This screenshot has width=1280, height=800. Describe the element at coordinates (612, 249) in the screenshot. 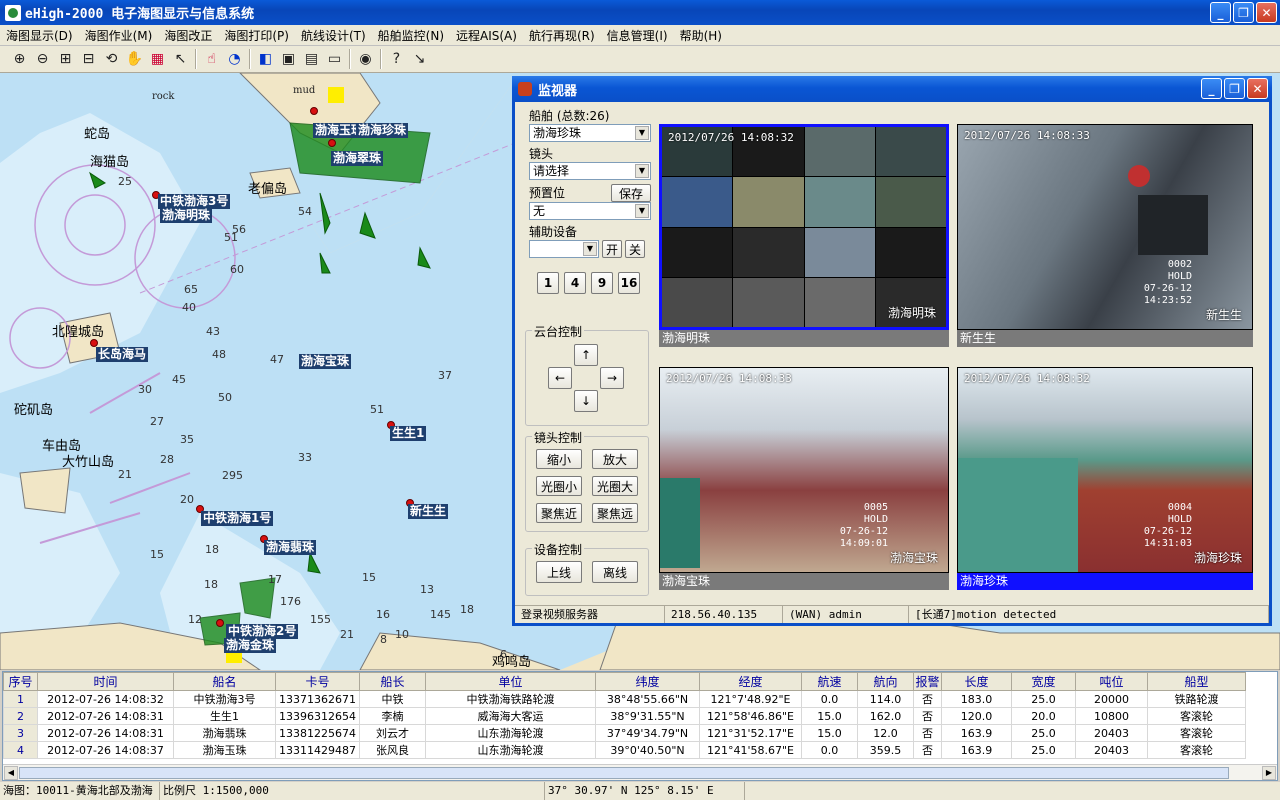

I see `aux-on-button: 开` at that location.